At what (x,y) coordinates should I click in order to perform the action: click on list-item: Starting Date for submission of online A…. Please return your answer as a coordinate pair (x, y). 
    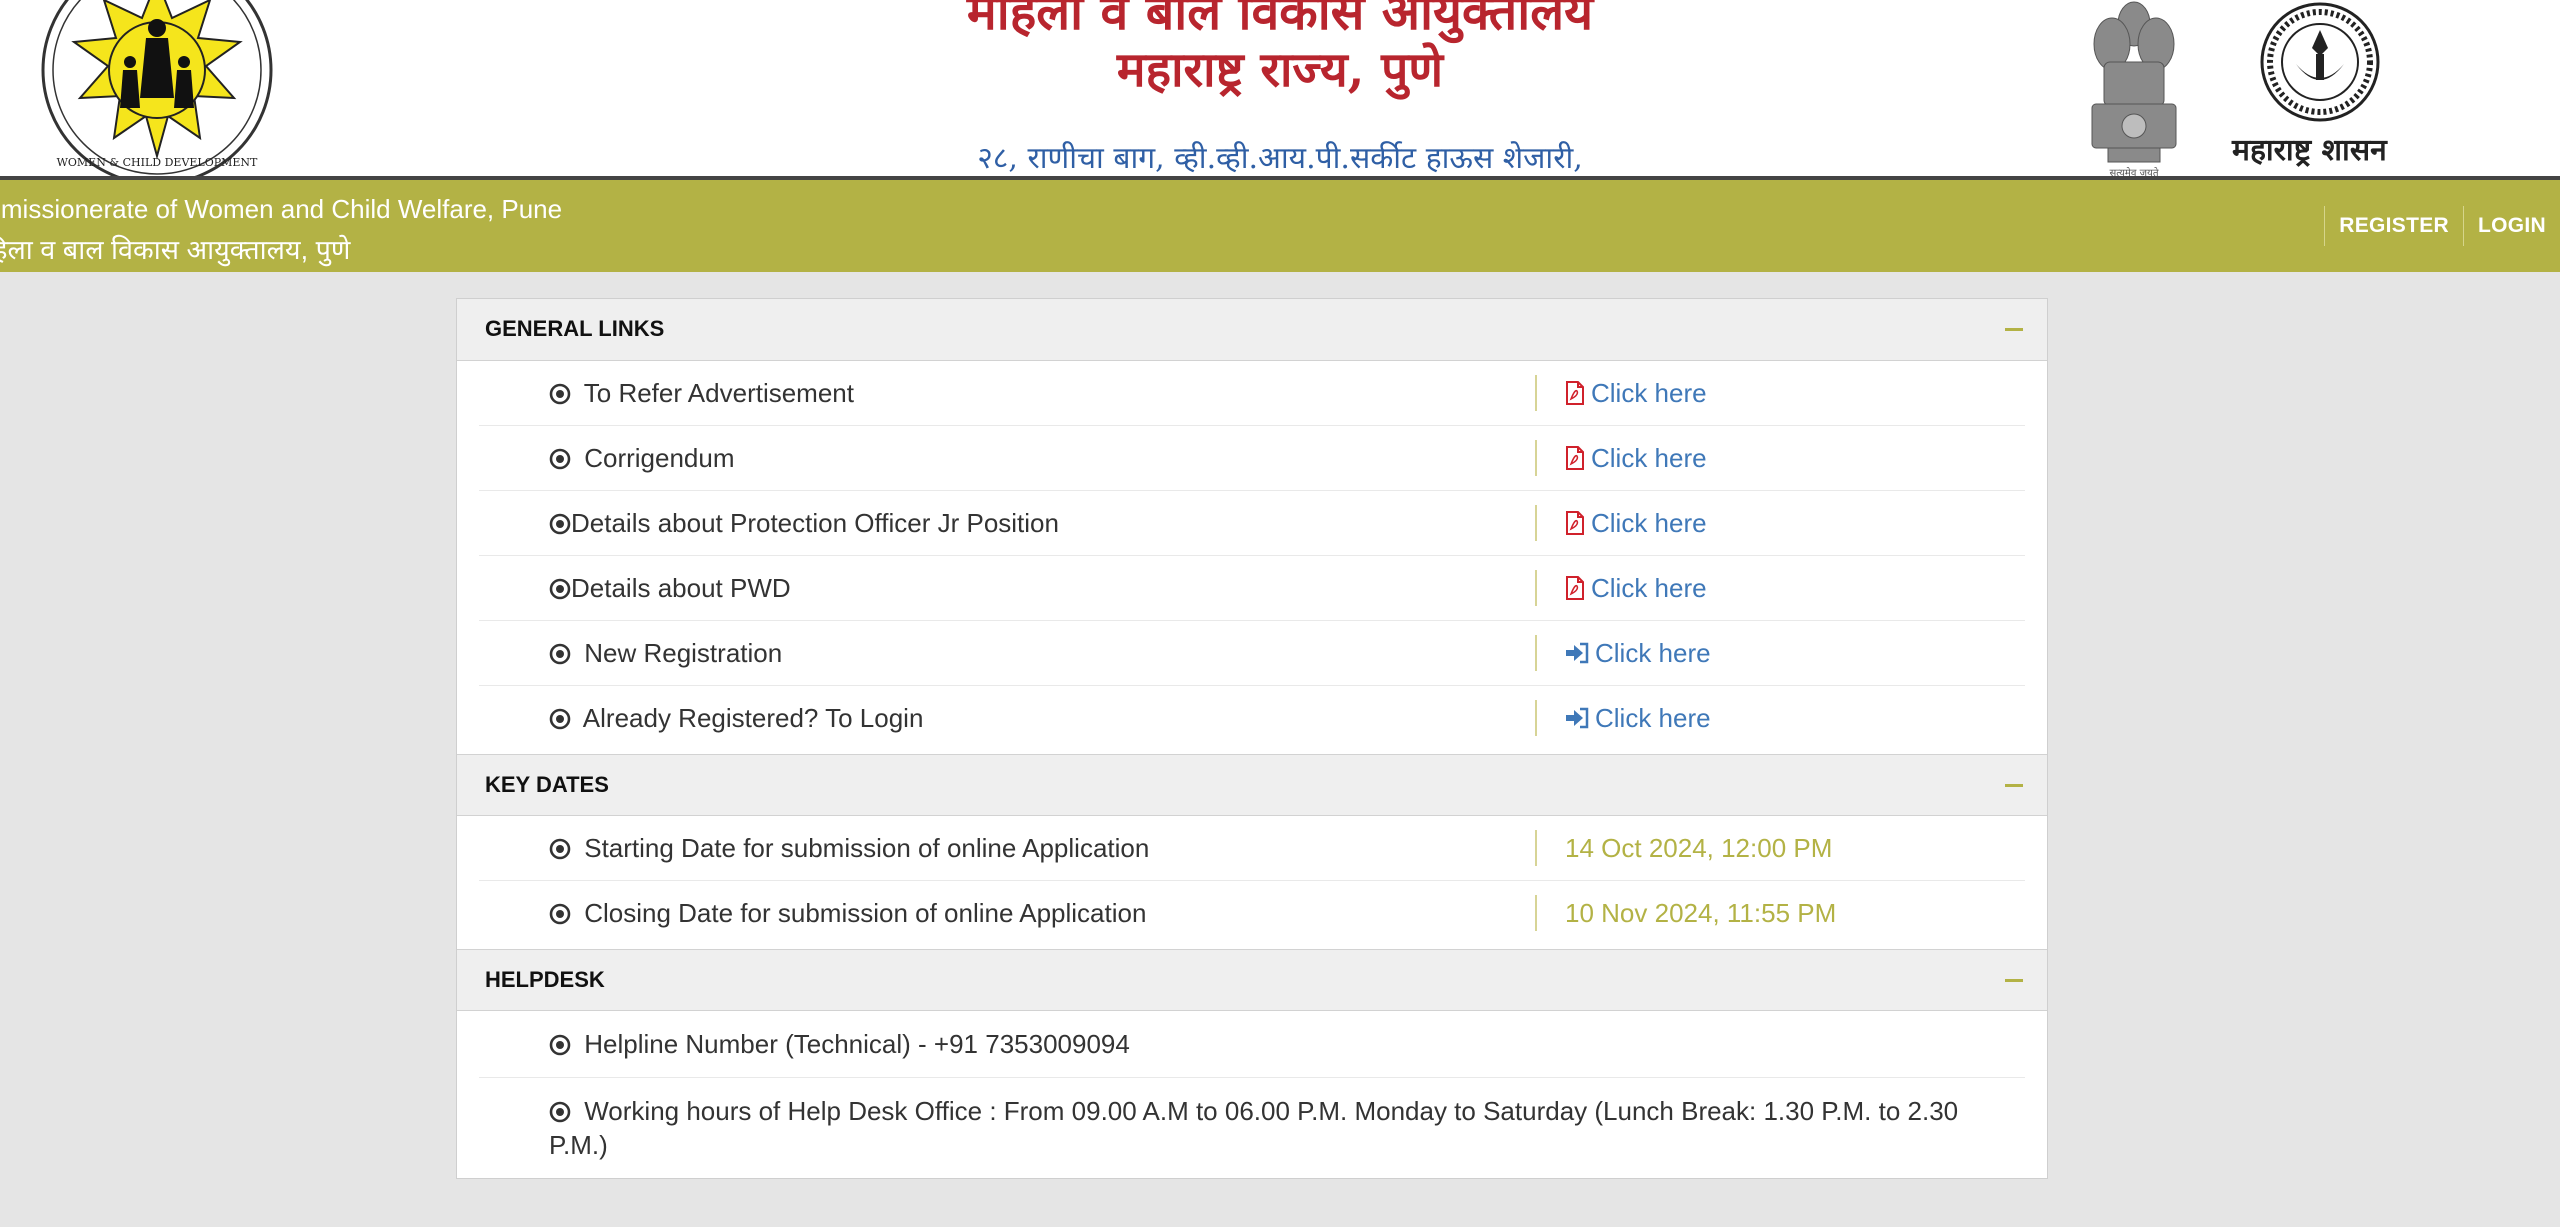
    Looking at the image, I should click on (1252, 848).